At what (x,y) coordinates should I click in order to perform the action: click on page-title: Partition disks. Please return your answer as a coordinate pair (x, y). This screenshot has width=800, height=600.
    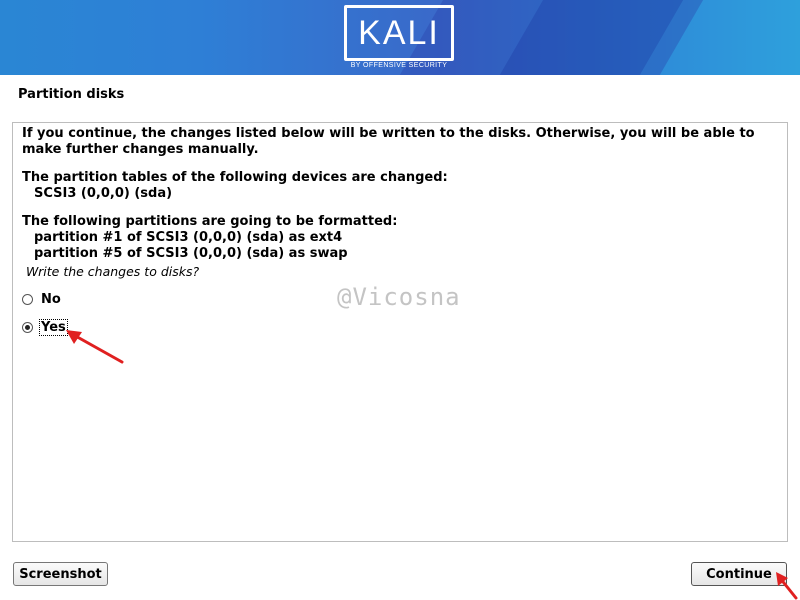
    Looking at the image, I should click on (71, 94).